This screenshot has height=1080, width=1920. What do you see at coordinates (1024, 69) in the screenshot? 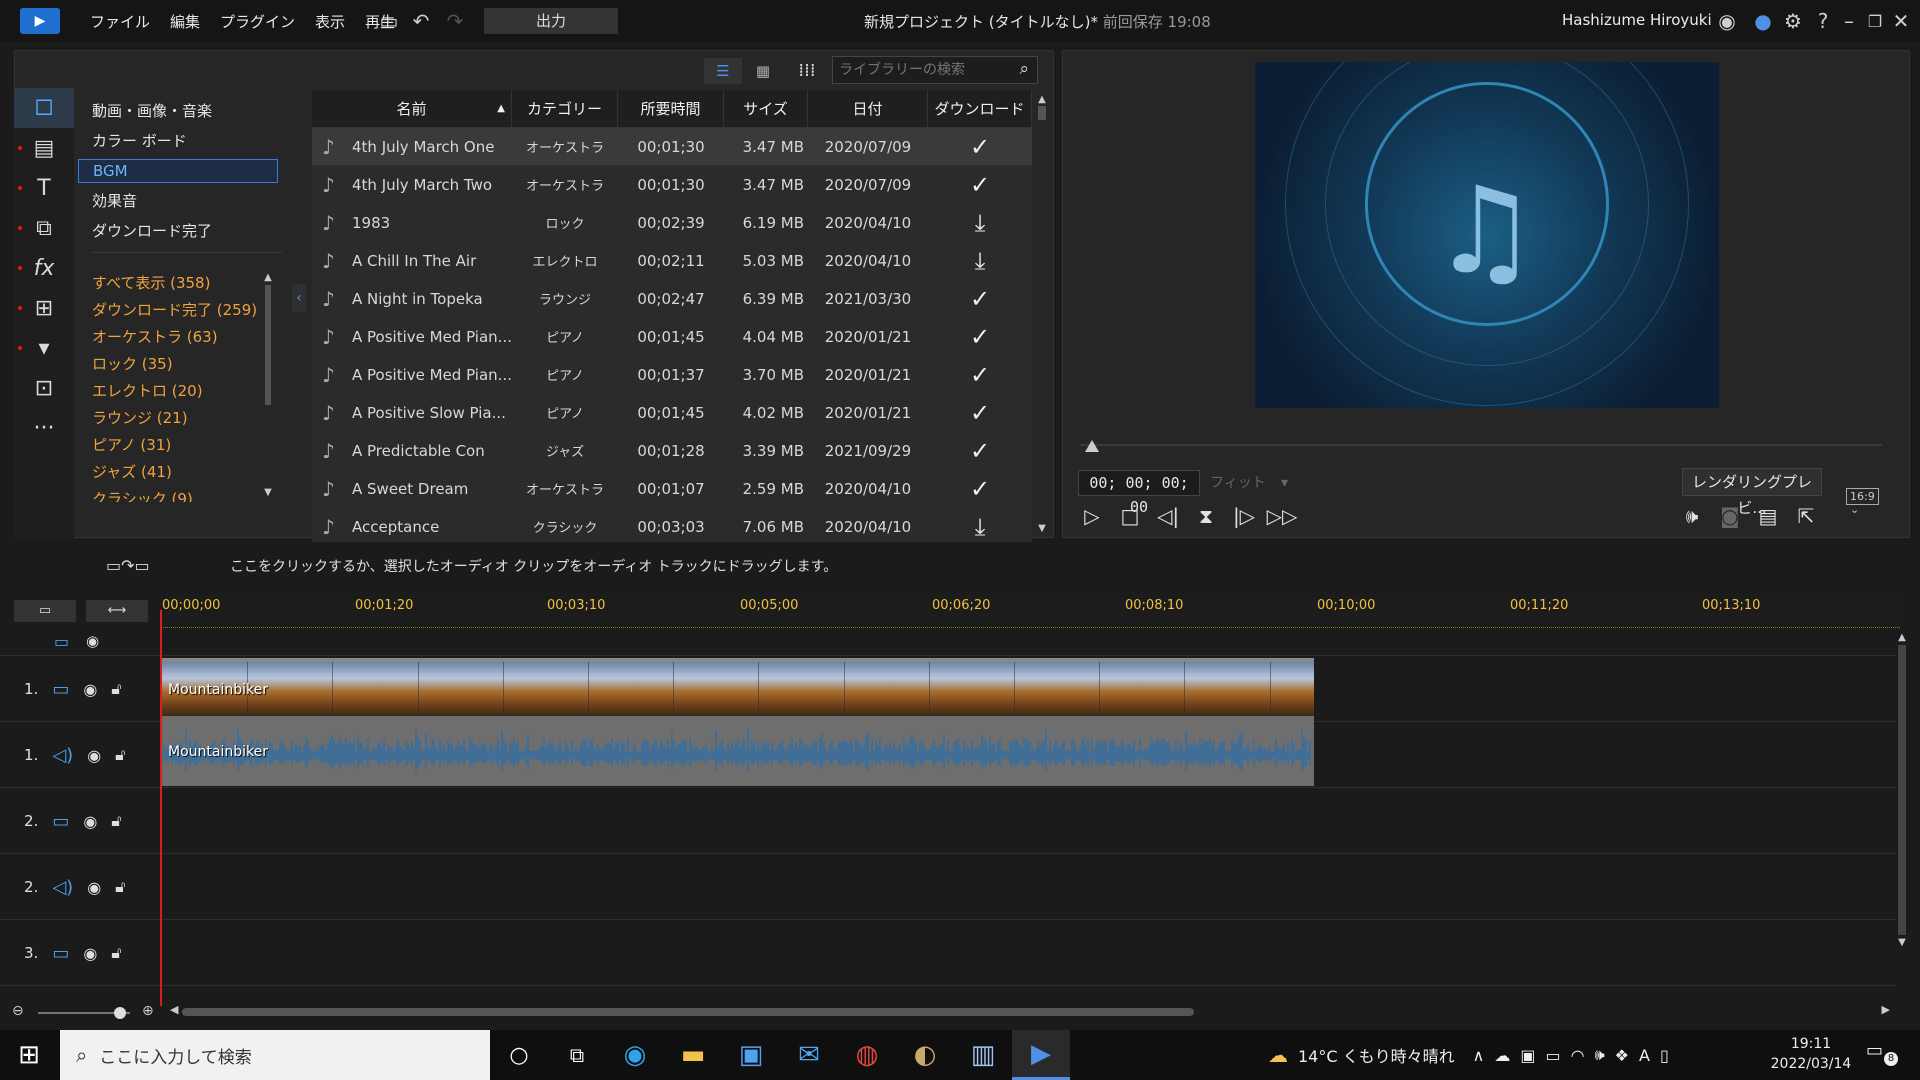
I see `search-icon: ⌕` at bounding box center [1024, 69].